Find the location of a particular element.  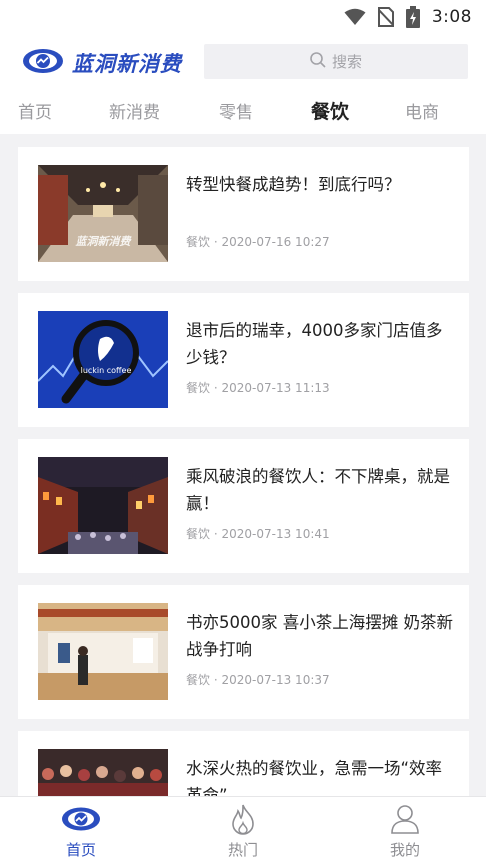

nav-mine: 我的 is located at coordinates (405, 831).